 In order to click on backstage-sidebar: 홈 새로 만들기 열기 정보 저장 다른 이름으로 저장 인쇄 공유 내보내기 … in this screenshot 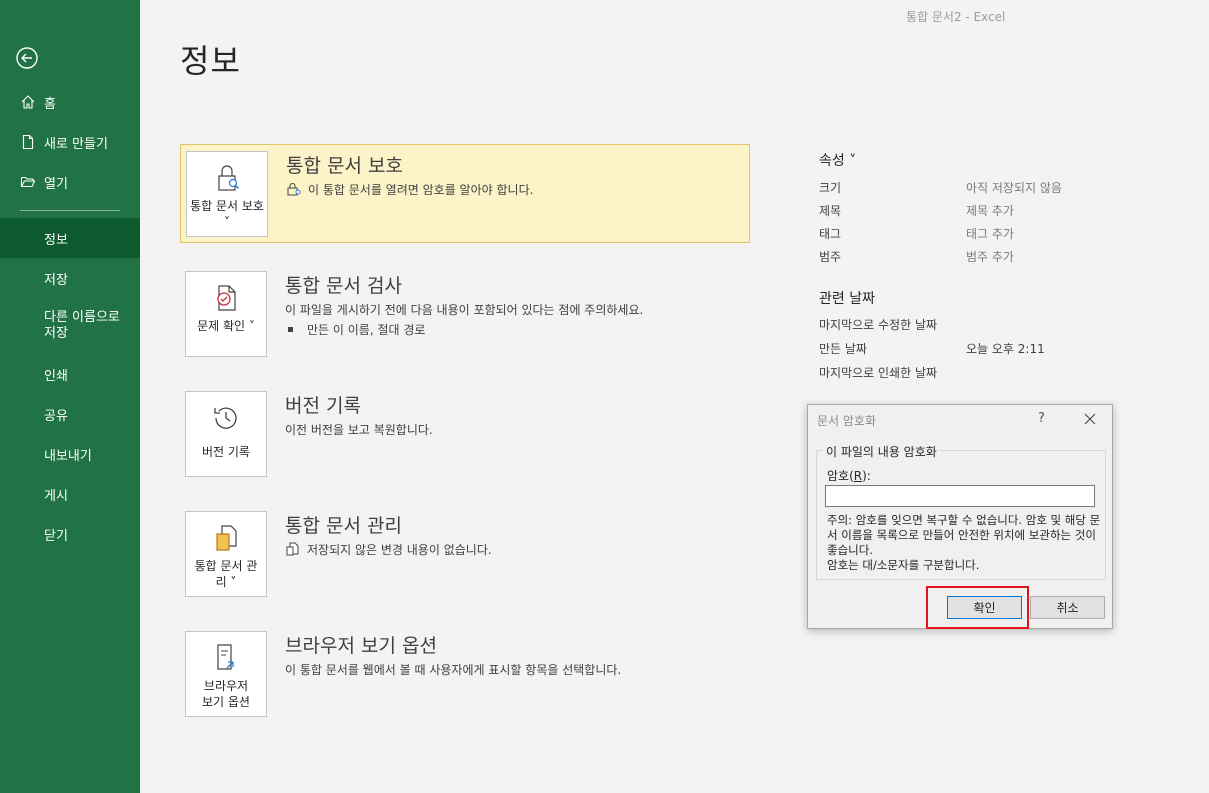, I will do `click(70, 396)`.